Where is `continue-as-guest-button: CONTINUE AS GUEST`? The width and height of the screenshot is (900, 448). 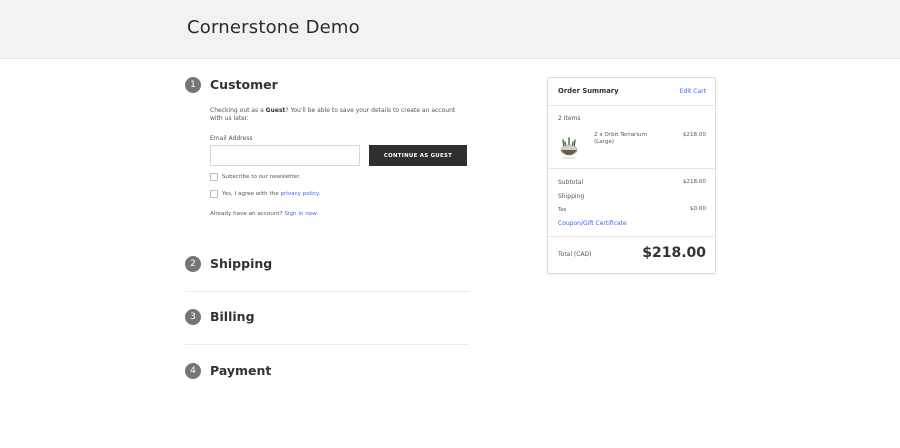 continue-as-guest-button: CONTINUE AS GUEST is located at coordinates (418, 155).